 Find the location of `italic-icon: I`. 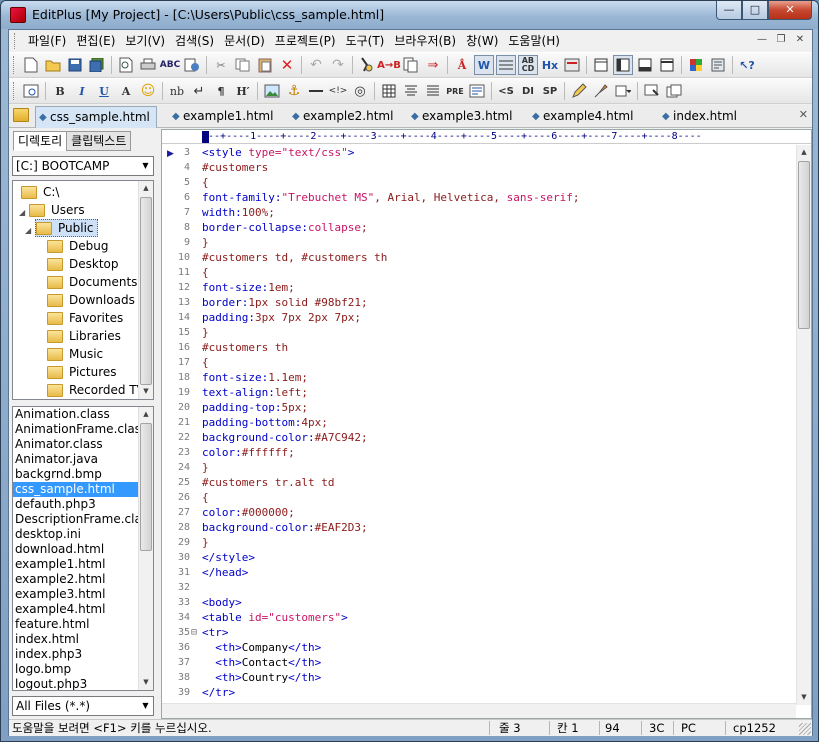

italic-icon: I is located at coordinates (82, 91).